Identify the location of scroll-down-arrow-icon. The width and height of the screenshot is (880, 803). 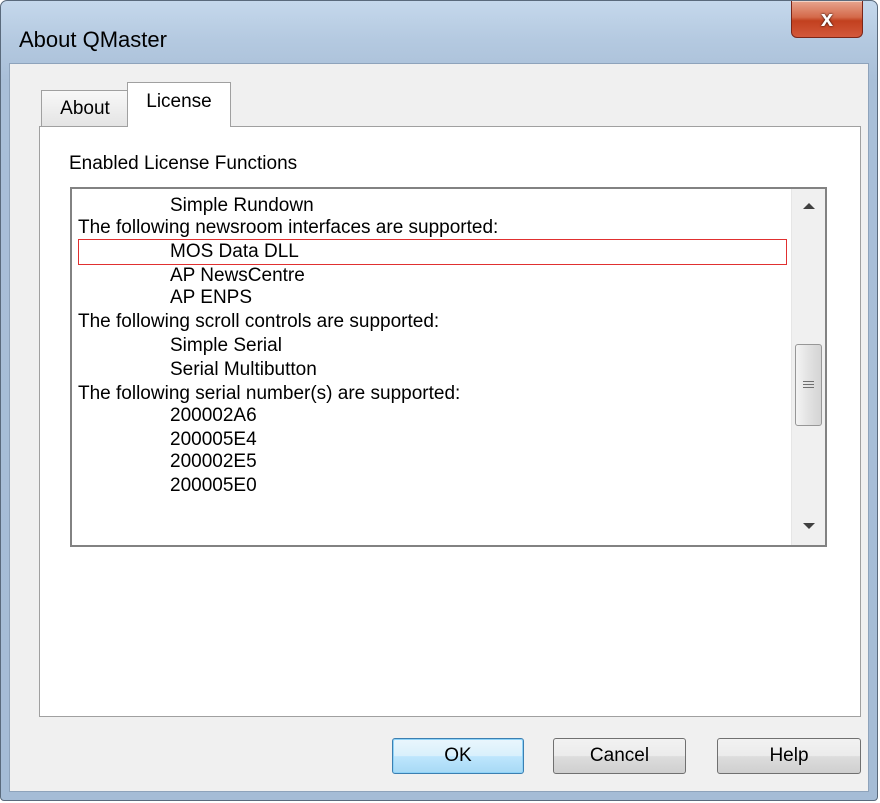
(809, 526).